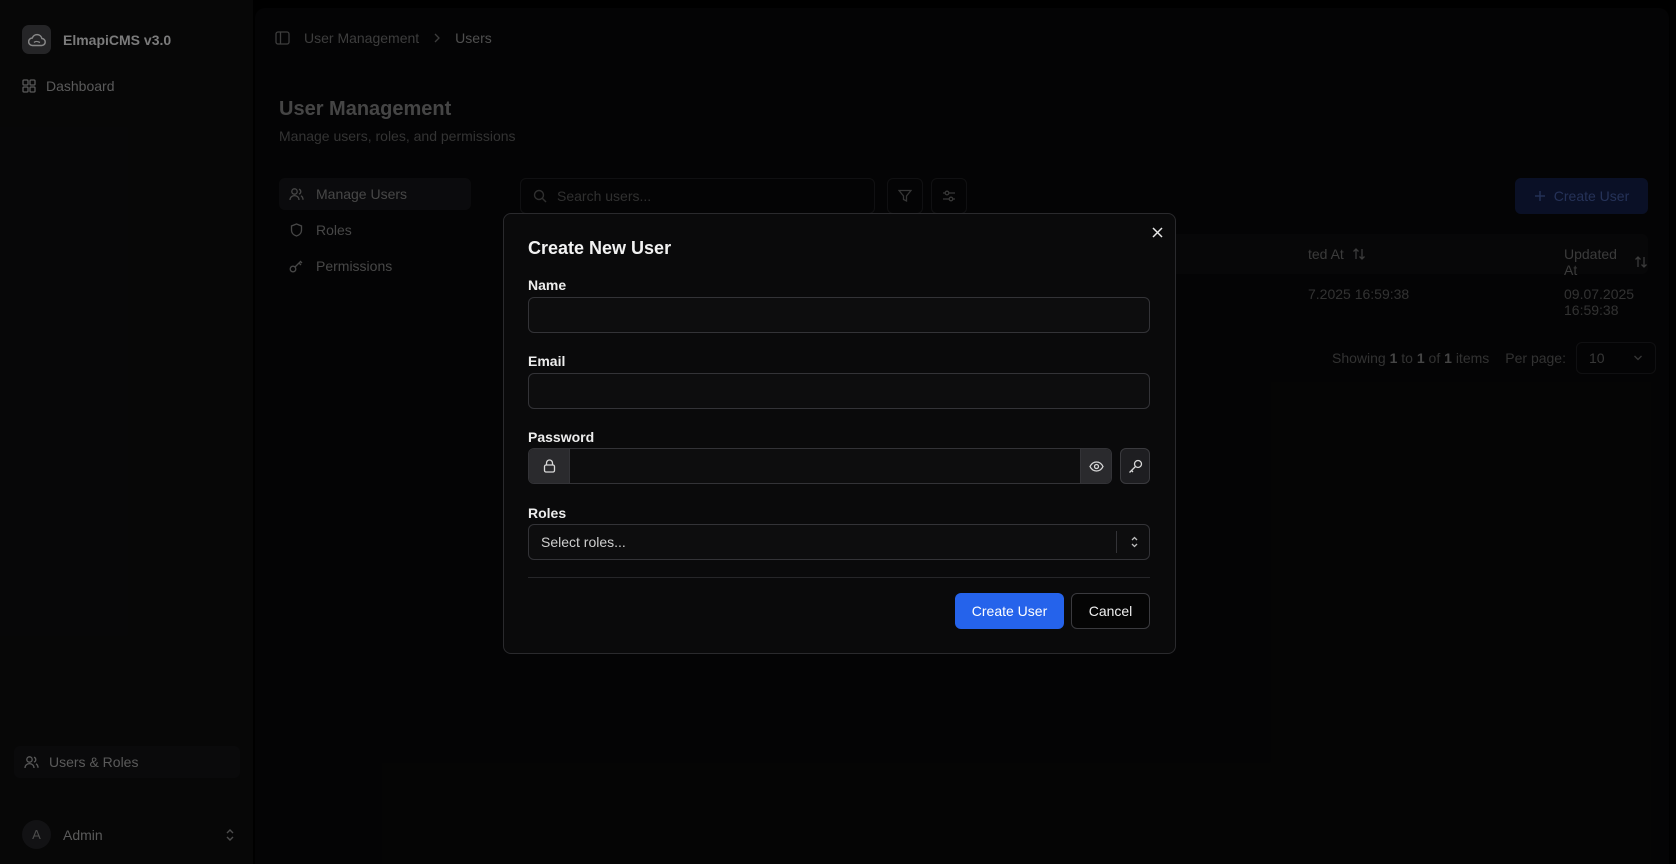 The width and height of the screenshot is (1676, 864). Describe the element at coordinates (839, 577) in the screenshot. I see `dialog-divider` at that location.